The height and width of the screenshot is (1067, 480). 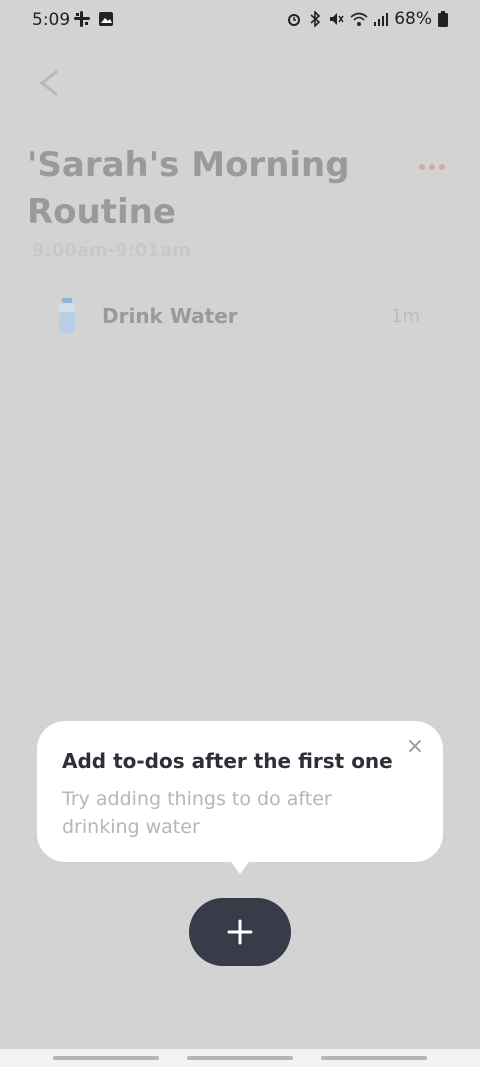 What do you see at coordinates (240, 318) in the screenshot?
I see `todo-item: Drink Water 1m` at bounding box center [240, 318].